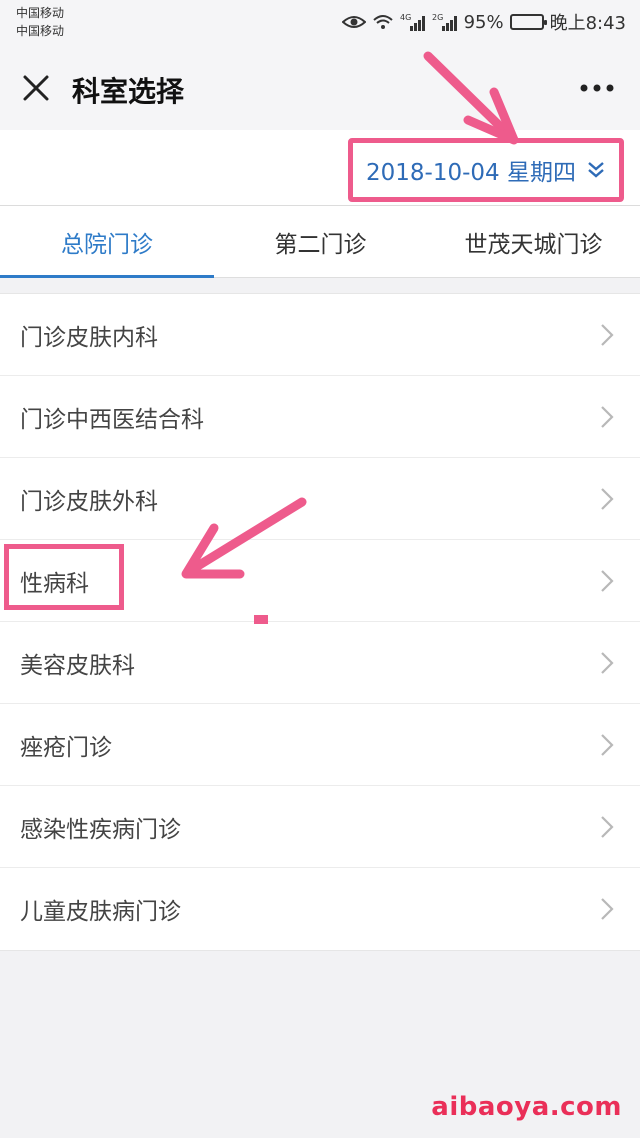  I want to click on close-button, so click(36, 88).